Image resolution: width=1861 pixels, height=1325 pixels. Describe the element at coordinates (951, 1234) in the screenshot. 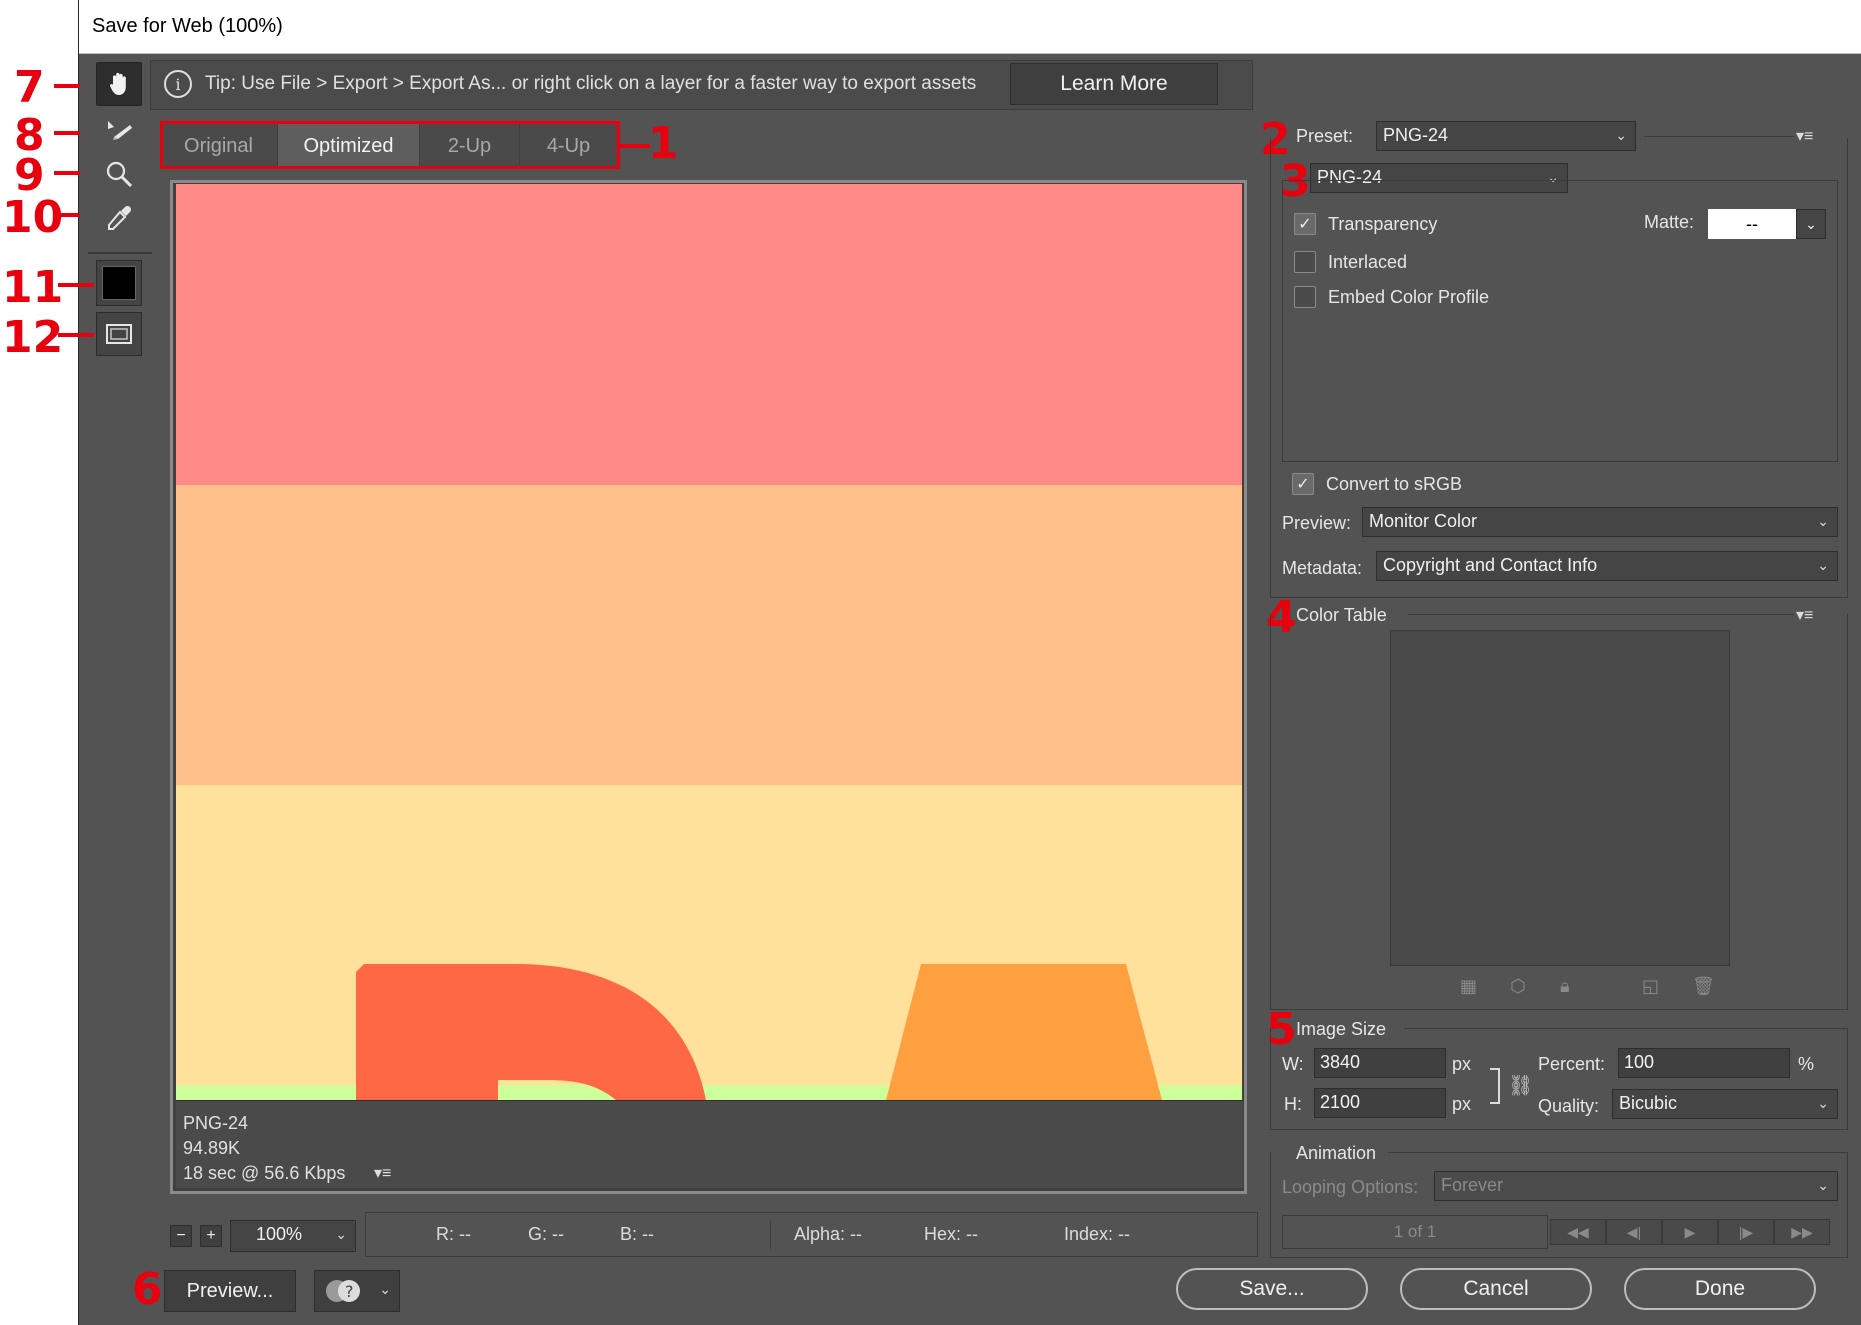

I see `status-hex: Hex: --` at that location.